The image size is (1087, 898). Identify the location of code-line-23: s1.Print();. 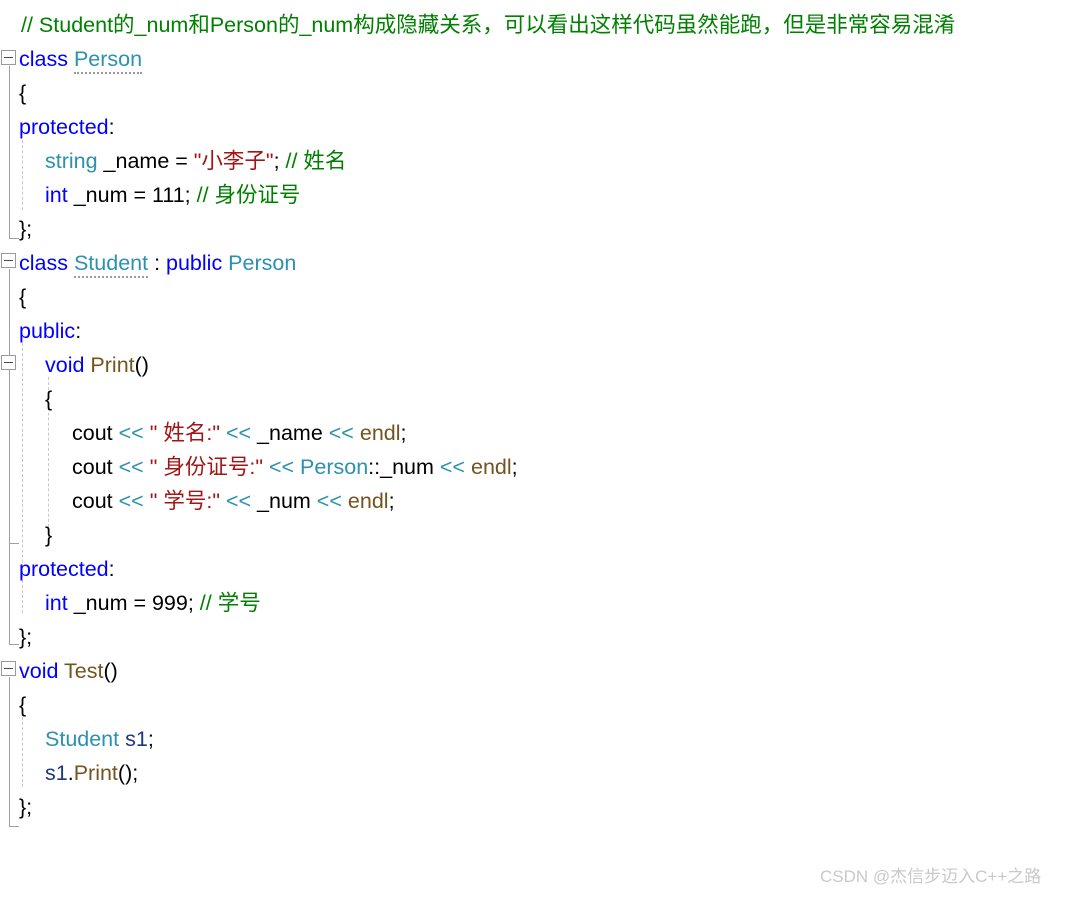
(543, 773).